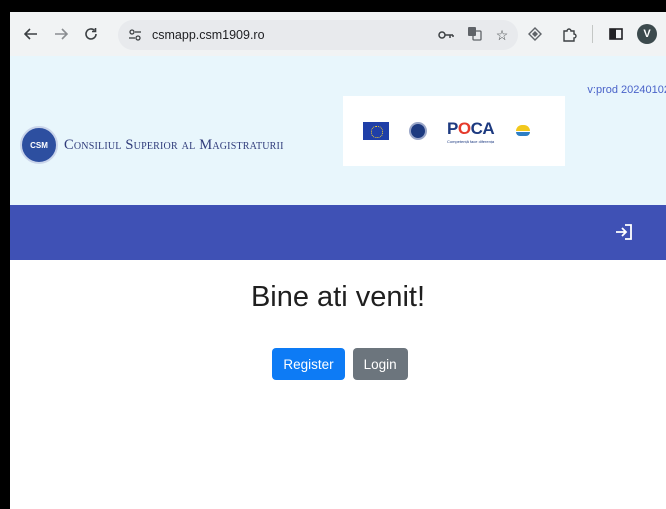  What do you see at coordinates (174, 144) in the screenshot?
I see `org-name: Consiliul Superior al Magistraturii` at bounding box center [174, 144].